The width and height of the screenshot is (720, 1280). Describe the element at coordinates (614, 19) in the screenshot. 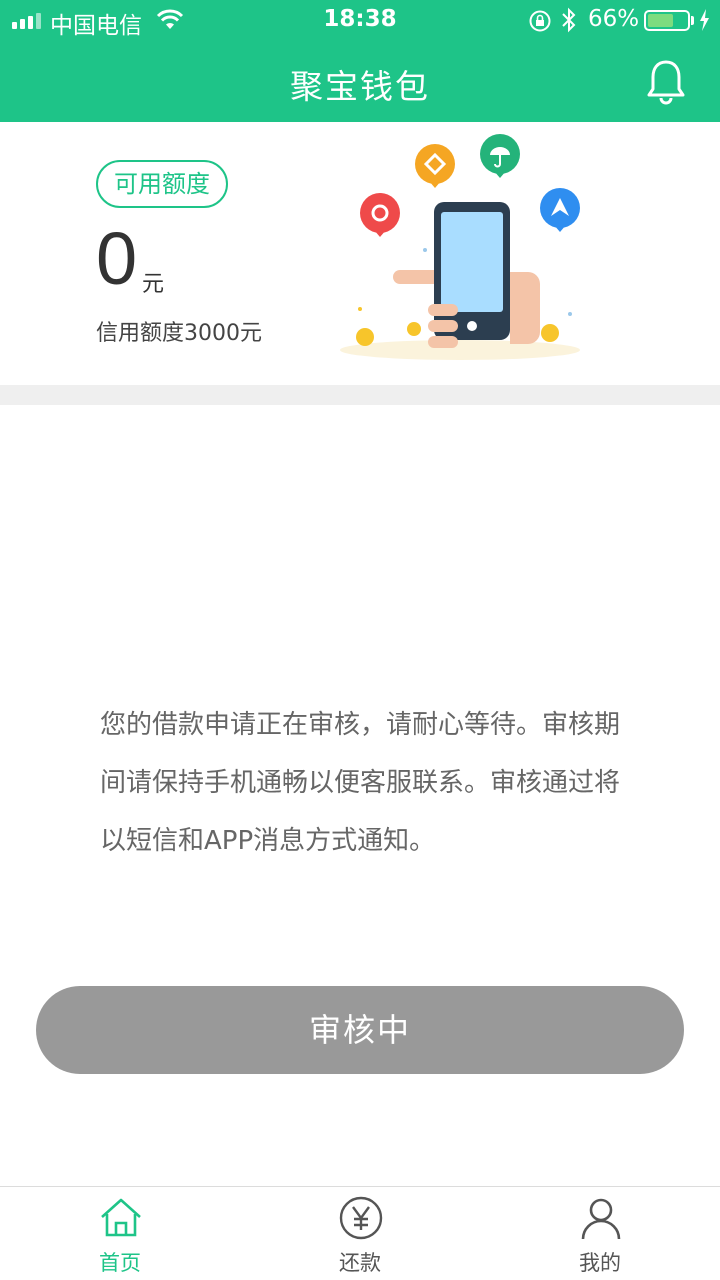

I see `battery-percent: 66%` at that location.